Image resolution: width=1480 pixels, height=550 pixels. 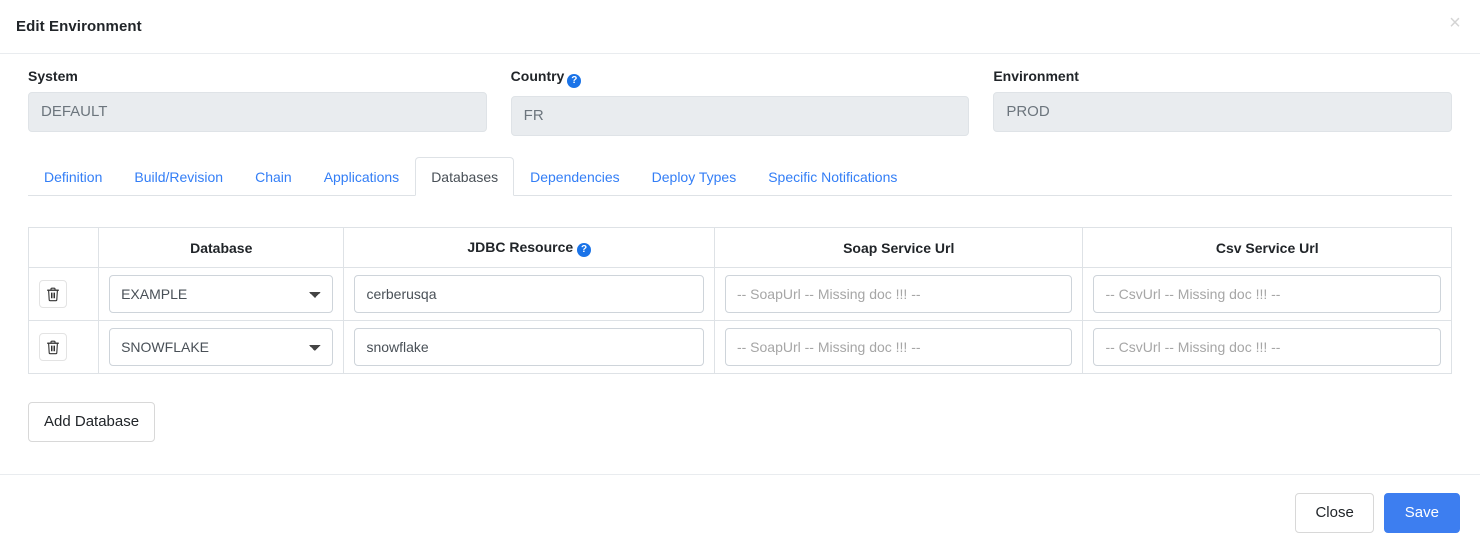 What do you see at coordinates (221, 247) in the screenshot?
I see `column-header-database: Database` at bounding box center [221, 247].